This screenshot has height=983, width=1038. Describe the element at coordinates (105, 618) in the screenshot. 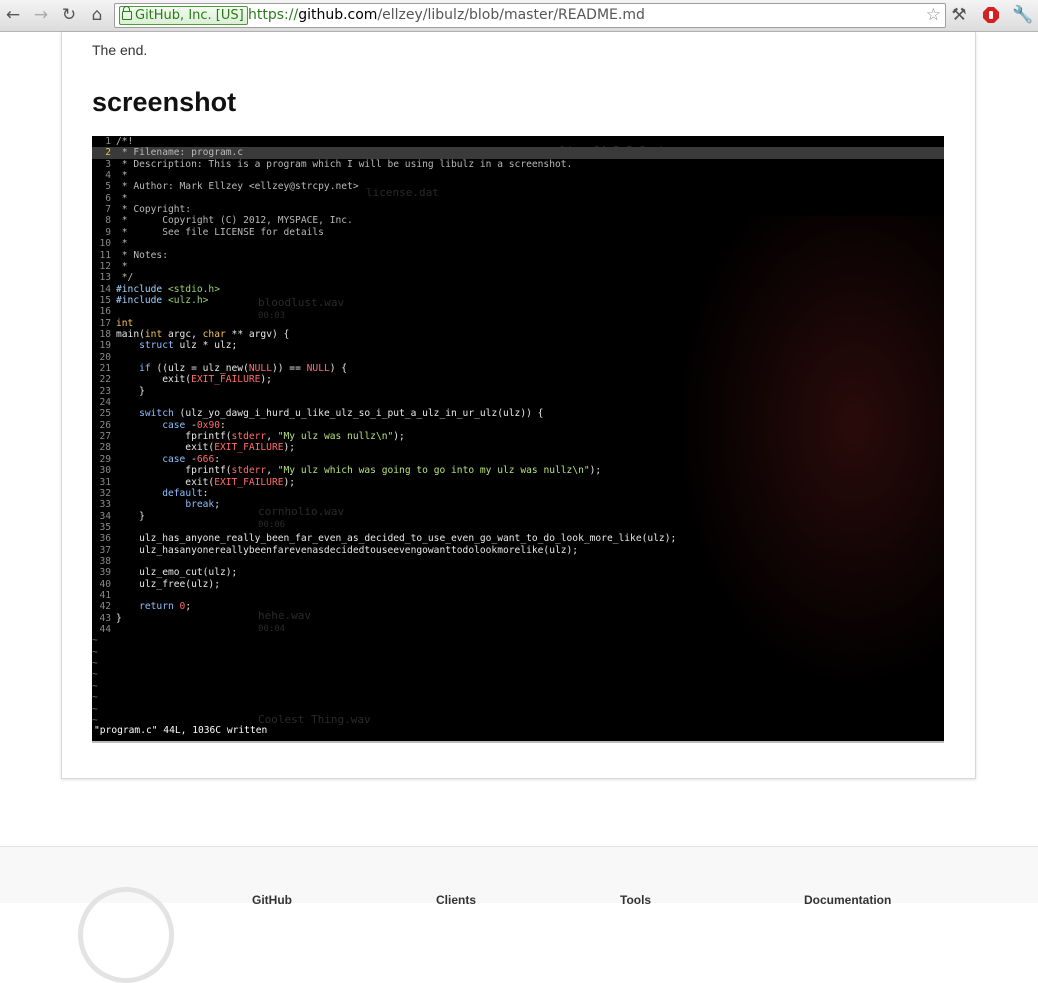

I see `line-number: 43` at that location.